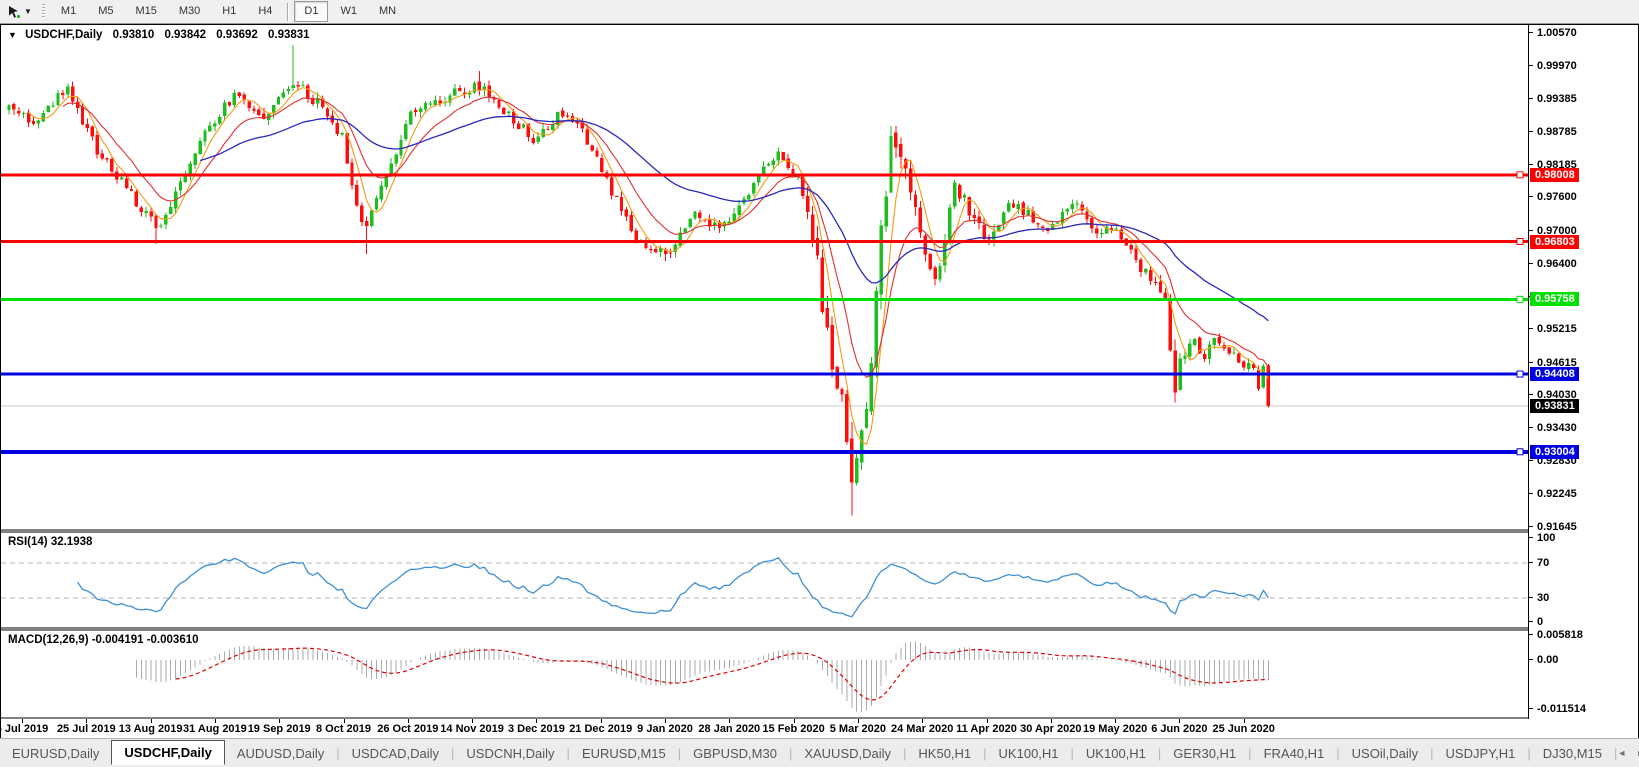 The height and width of the screenshot is (767, 1639). What do you see at coordinates (510, 753) in the screenshot?
I see `chart-tab-usdcnh-daily: USDCNH,Daily` at bounding box center [510, 753].